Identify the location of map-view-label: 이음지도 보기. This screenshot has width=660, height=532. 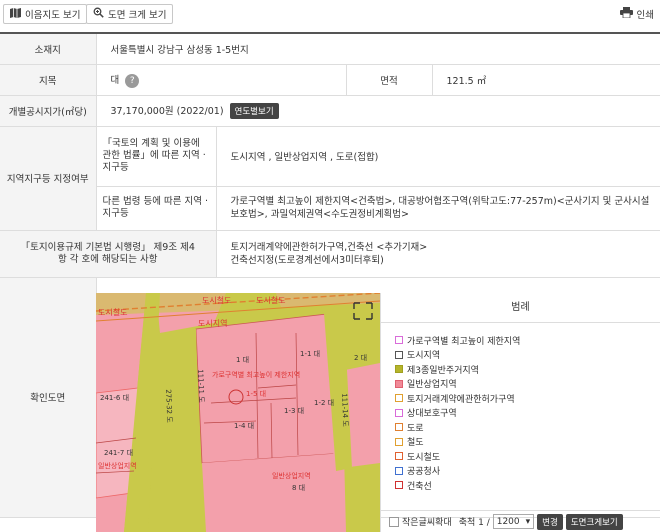
(53, 15).